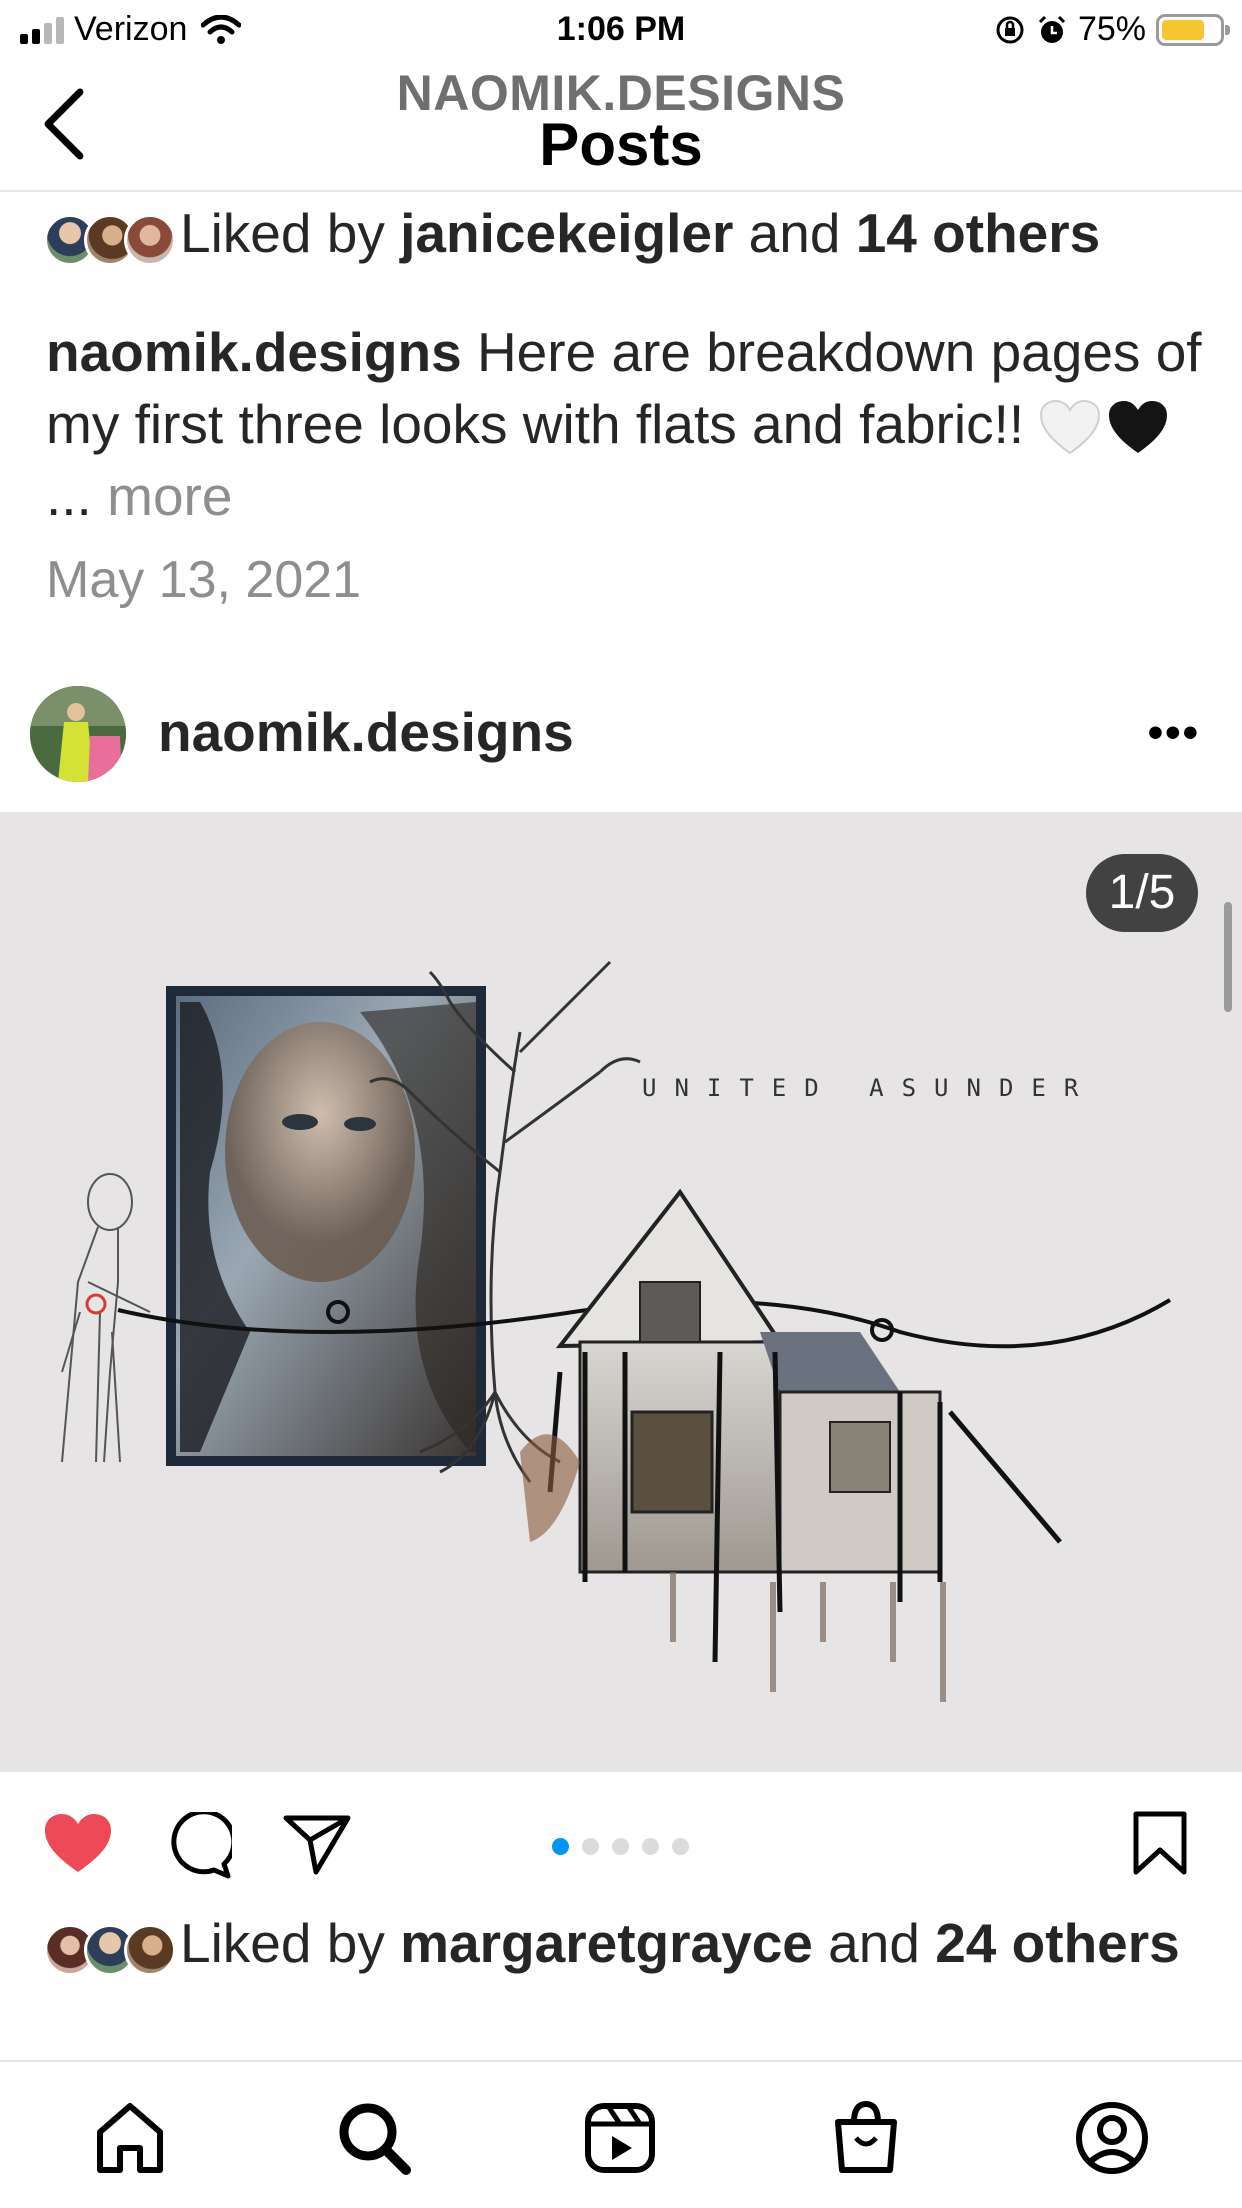  What do you see at coordinates (366, 732) in the screenshot?
I see `post-username: naomik.designs` at bounding box center [366, 732].